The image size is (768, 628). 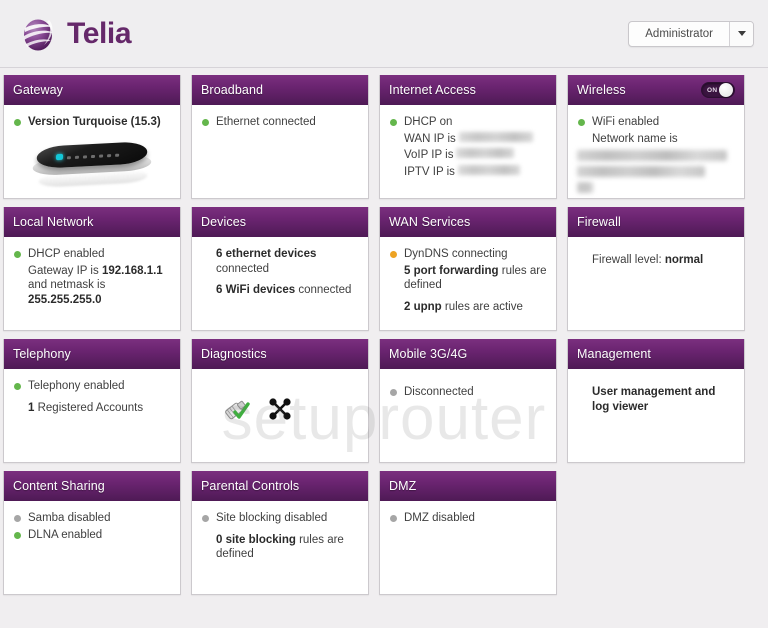 What do you see at coordinates (656, 151) in the screenshot?
I see `card-body: WiFi enabled Network name is` at bounding box center [656, 151].